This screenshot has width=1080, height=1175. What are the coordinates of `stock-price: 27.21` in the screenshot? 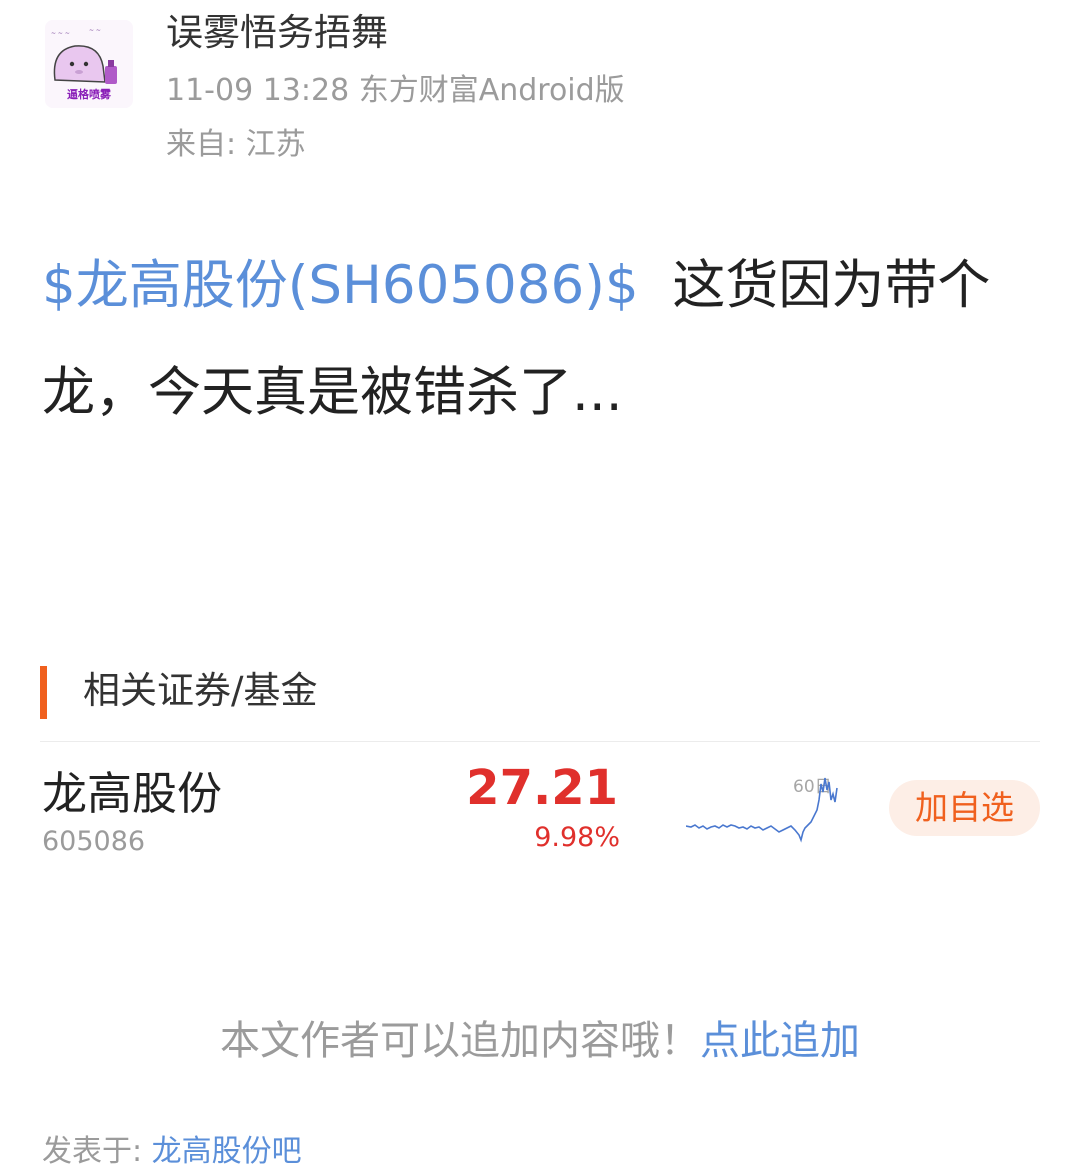 It's located at (542, 788).